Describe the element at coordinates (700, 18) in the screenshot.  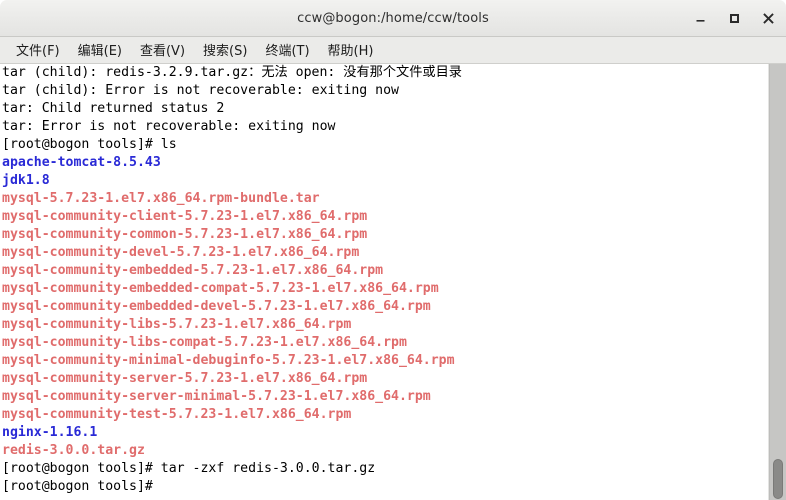
I see `minimize-icon` at that location.